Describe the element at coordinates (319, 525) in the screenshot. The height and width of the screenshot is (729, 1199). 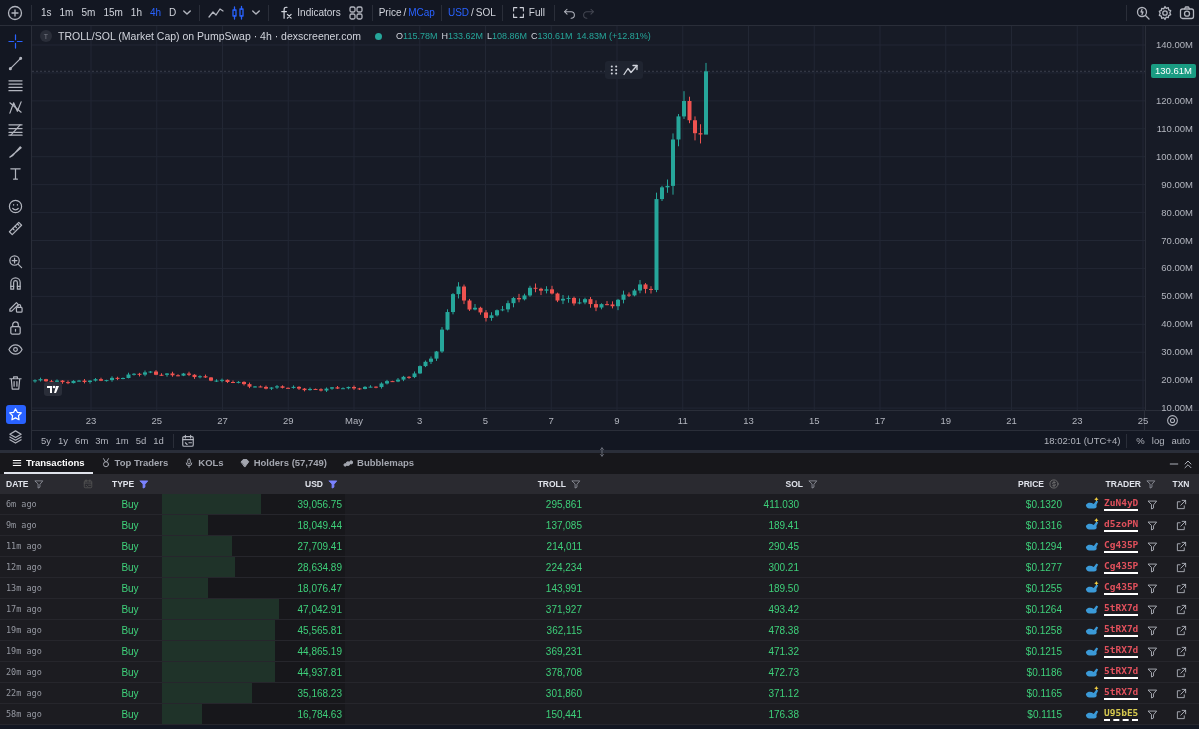
I see `table-cell: 18,049.44` at that location.